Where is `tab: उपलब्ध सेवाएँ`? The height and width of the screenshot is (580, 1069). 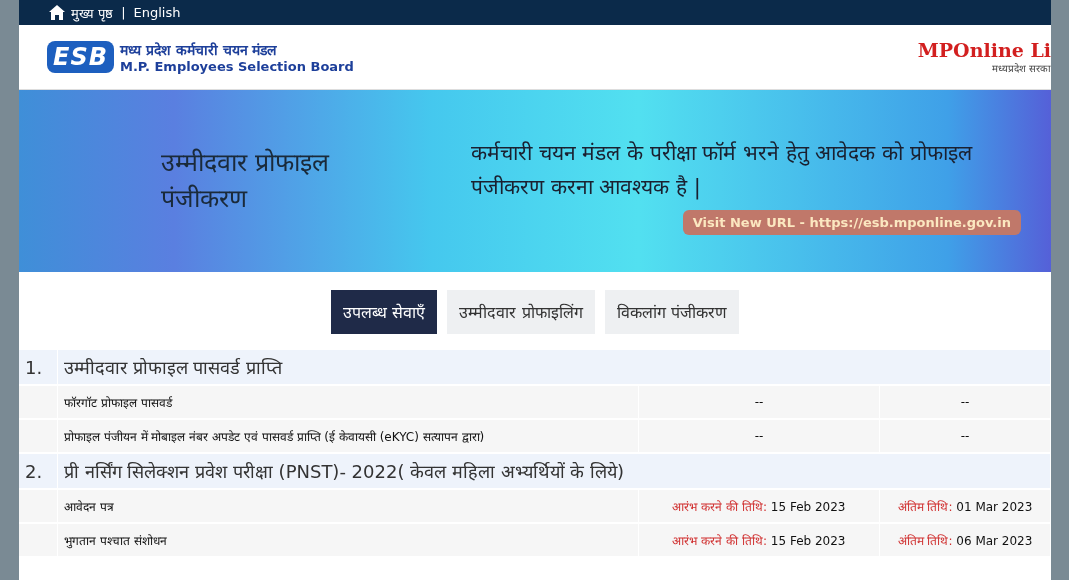
tab: उपलब्ध सेवाएँ is located at coordinates (384, 312).